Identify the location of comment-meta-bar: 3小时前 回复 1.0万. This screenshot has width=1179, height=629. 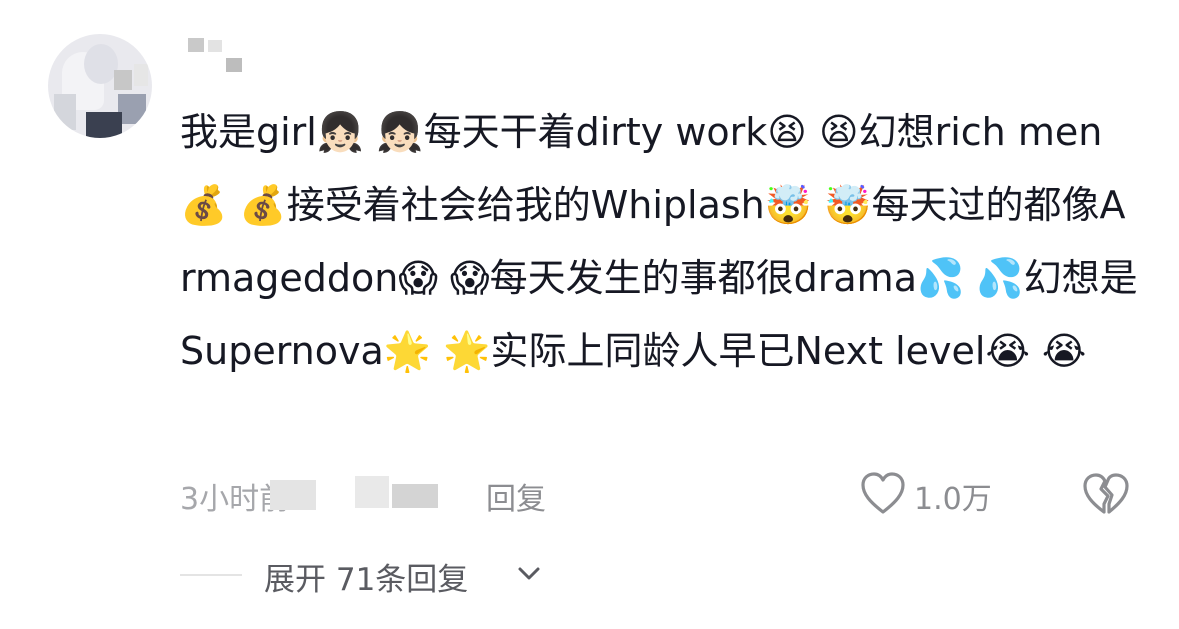
(670, 495).